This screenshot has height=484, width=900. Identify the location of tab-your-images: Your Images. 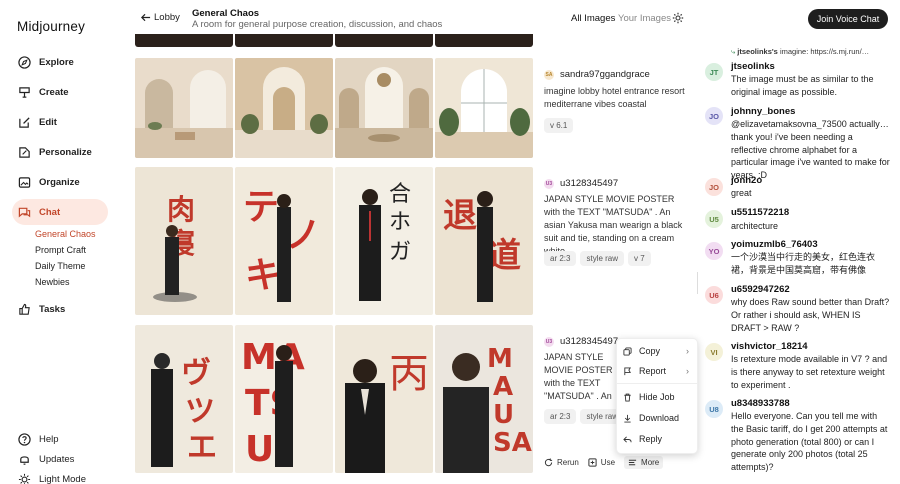
(644, 18).